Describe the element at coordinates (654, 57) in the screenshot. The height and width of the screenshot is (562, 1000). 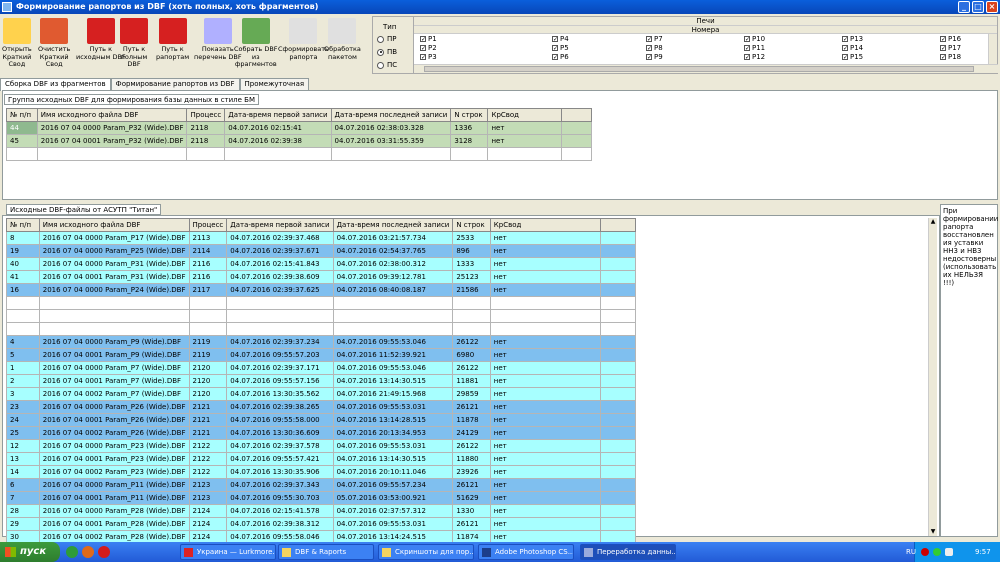
I see `furnace-checkbox: ✓ P9` at that location.